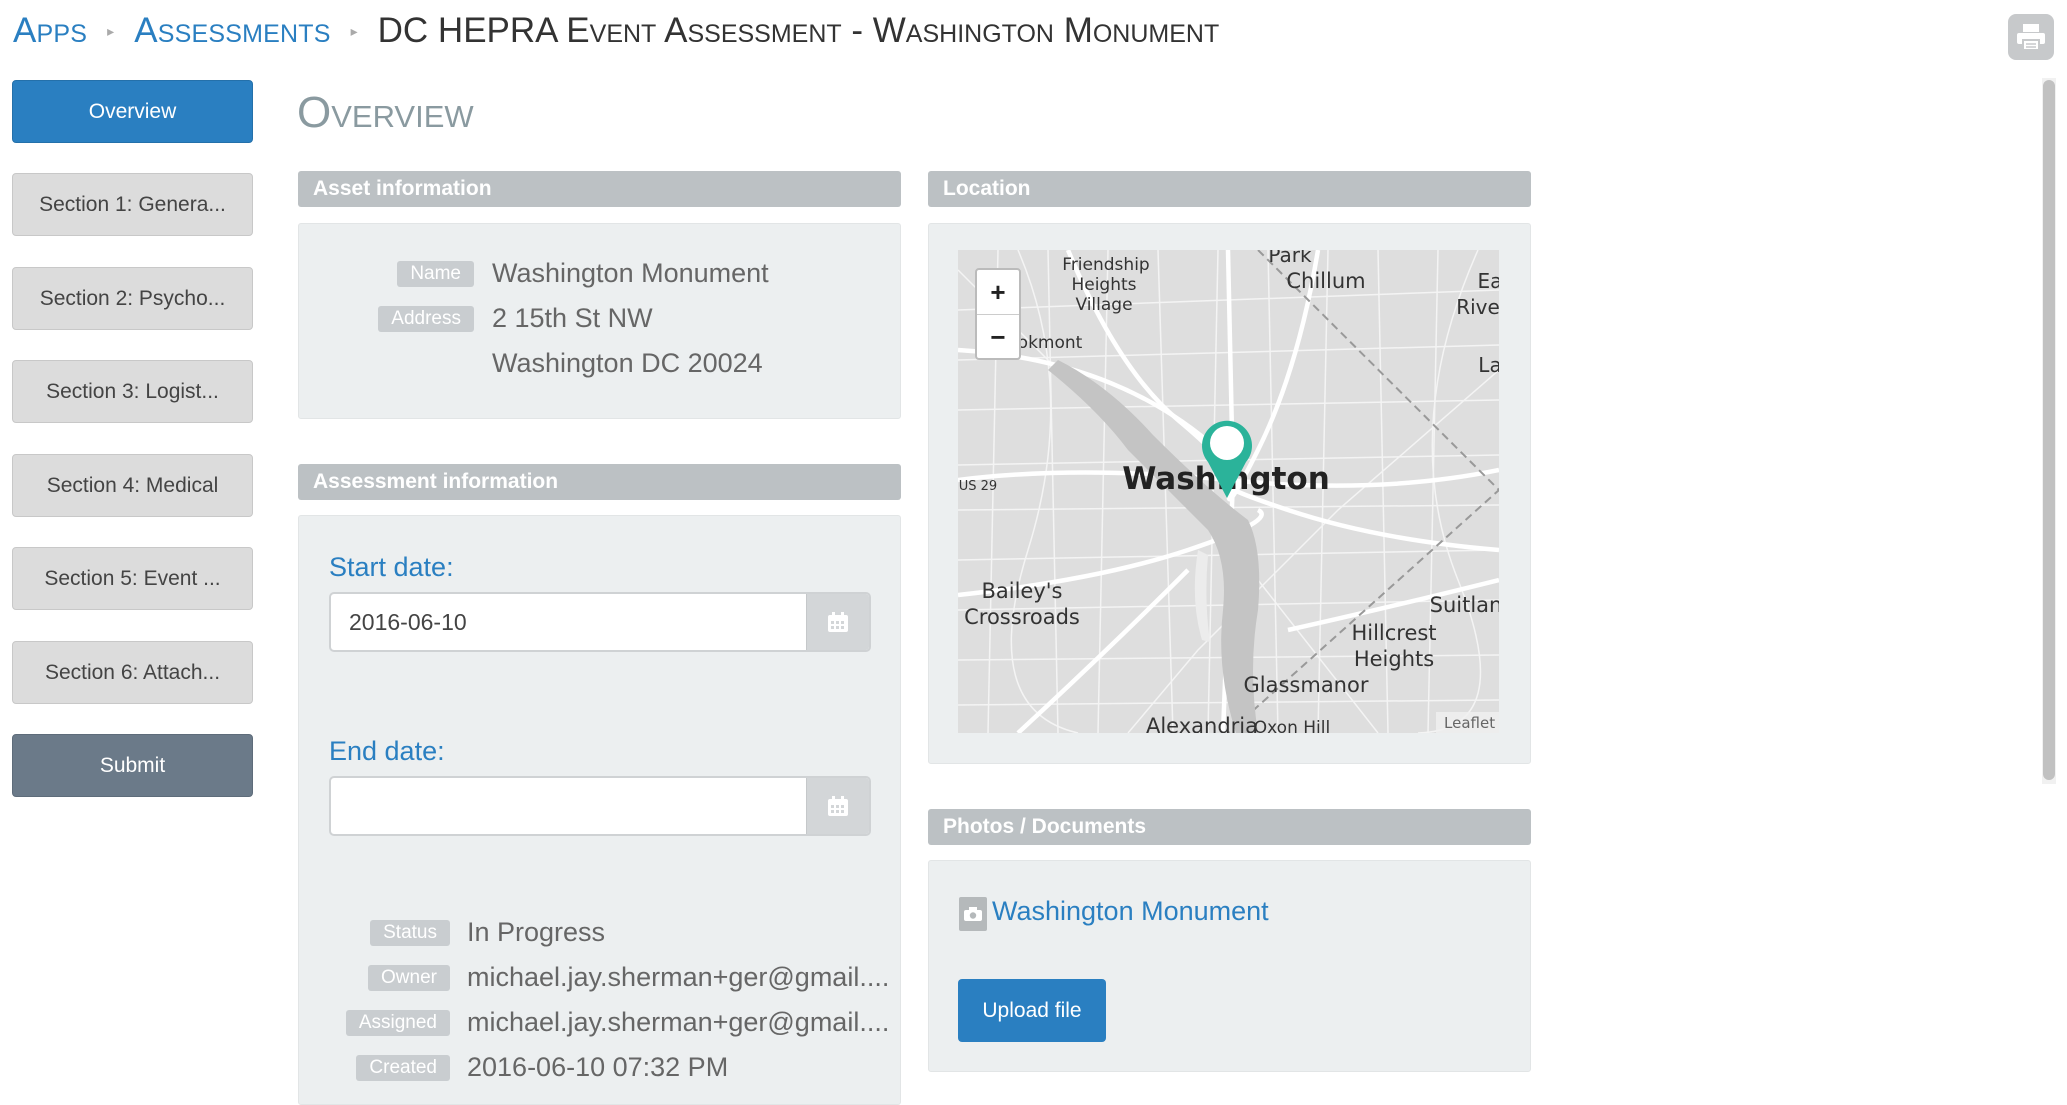  What do you see at coordinates (568, 622) in the screenshot?
I see `start-date-input: 2016-06-10` at bounding box center [568, 622].